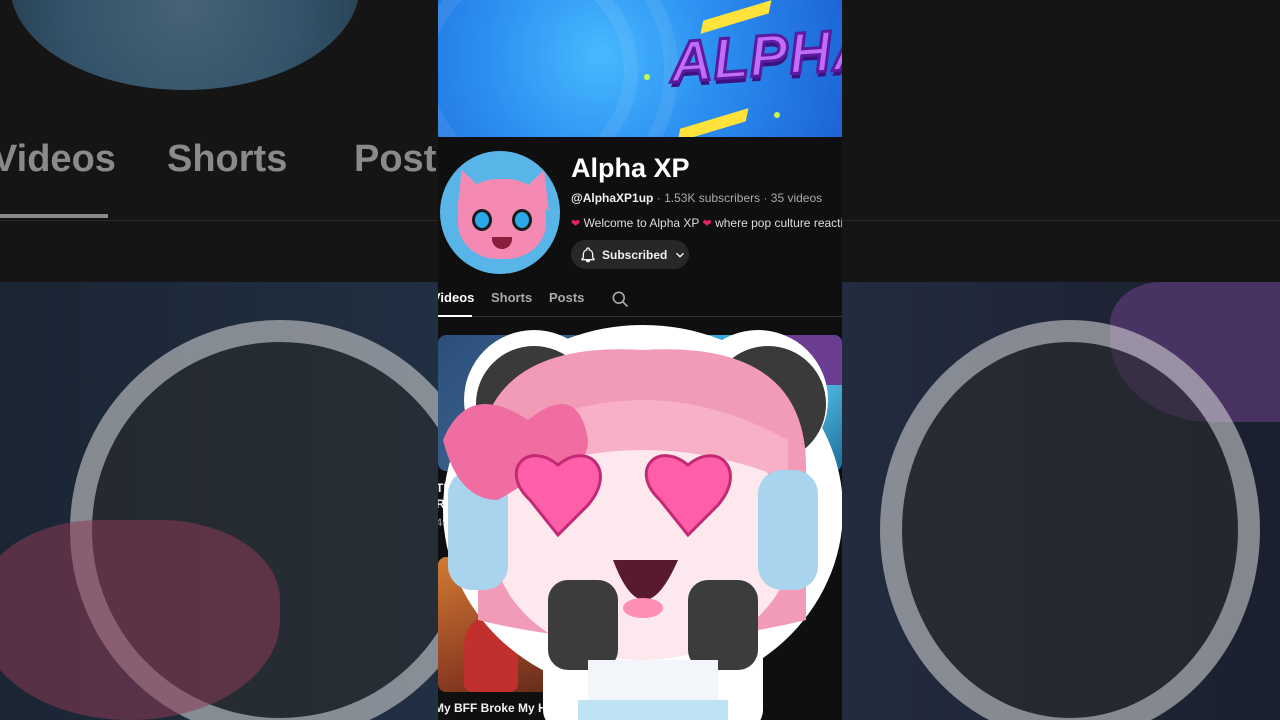 This screenshot has width=1280, height=720. What do you see at coordinates (635, 254) in the screenshot?
I see `subscribed-label: Subscribed` at bounding box center [635, 254].